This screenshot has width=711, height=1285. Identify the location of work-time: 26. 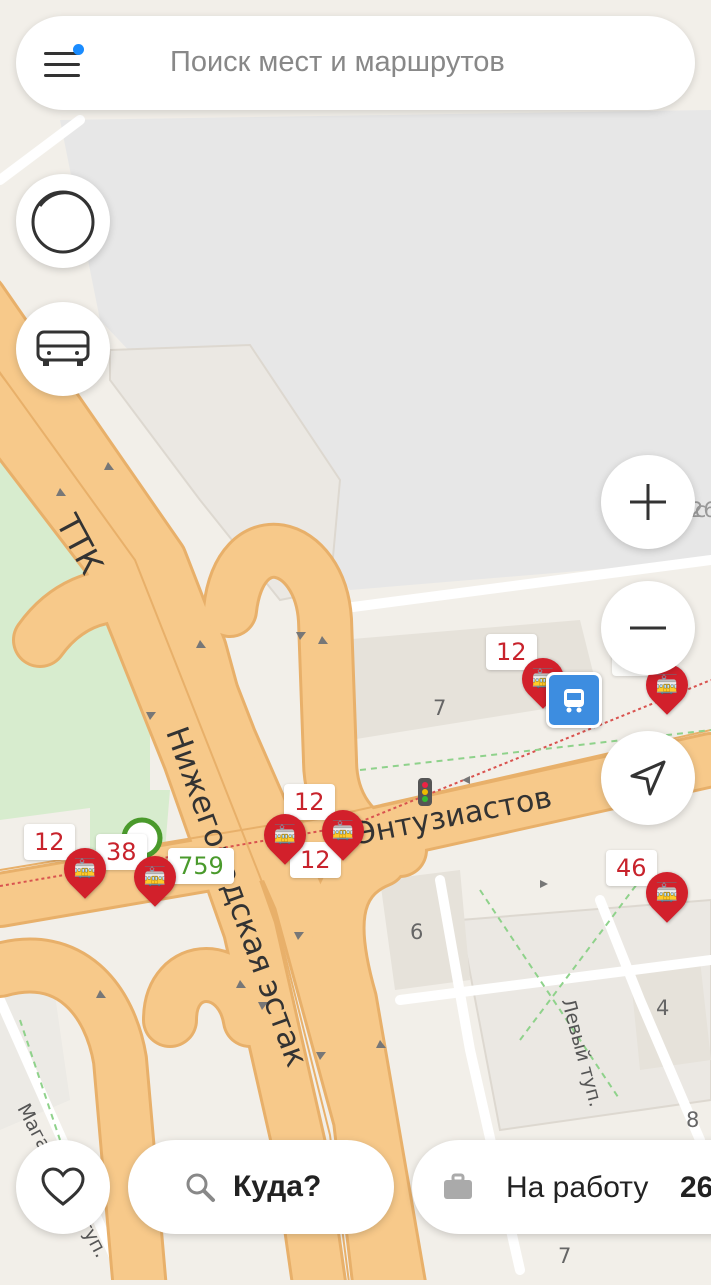
(695, 1187).